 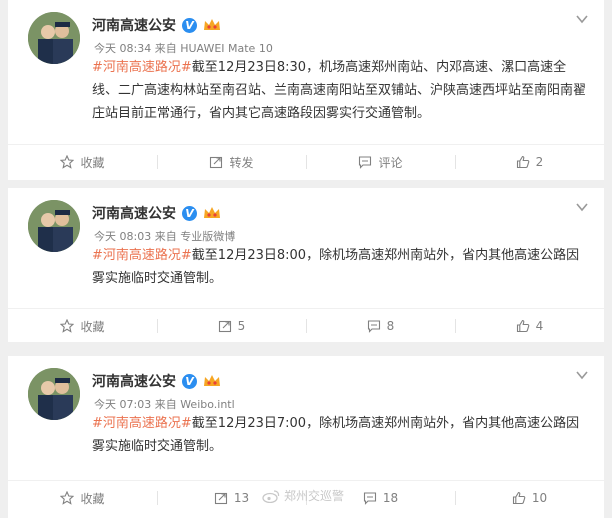 I want to click on post-meta: 今天 08:03 来自 专业版微博, so click(x=164, y=236).